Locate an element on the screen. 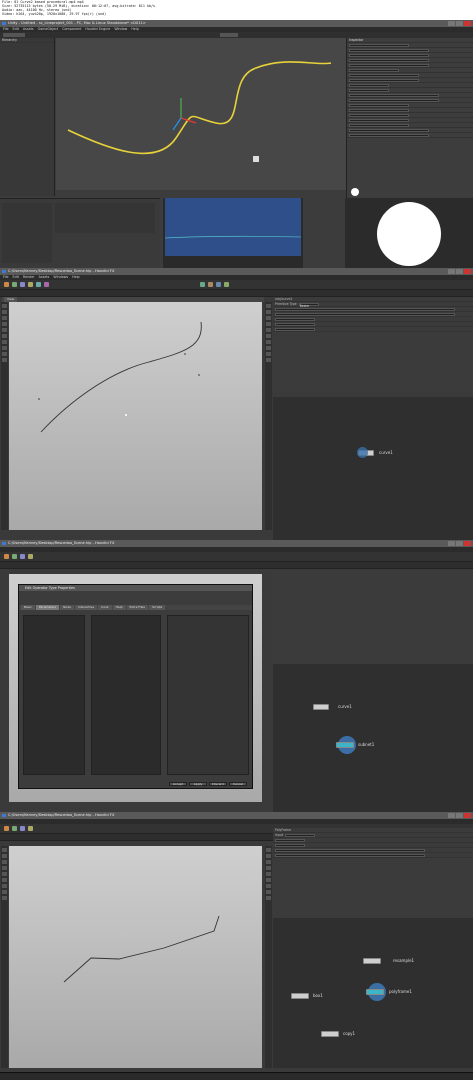 Image resolution: width=473 pixels, height=1080 pixels. parameter-description is located at coordinates (208, 695).